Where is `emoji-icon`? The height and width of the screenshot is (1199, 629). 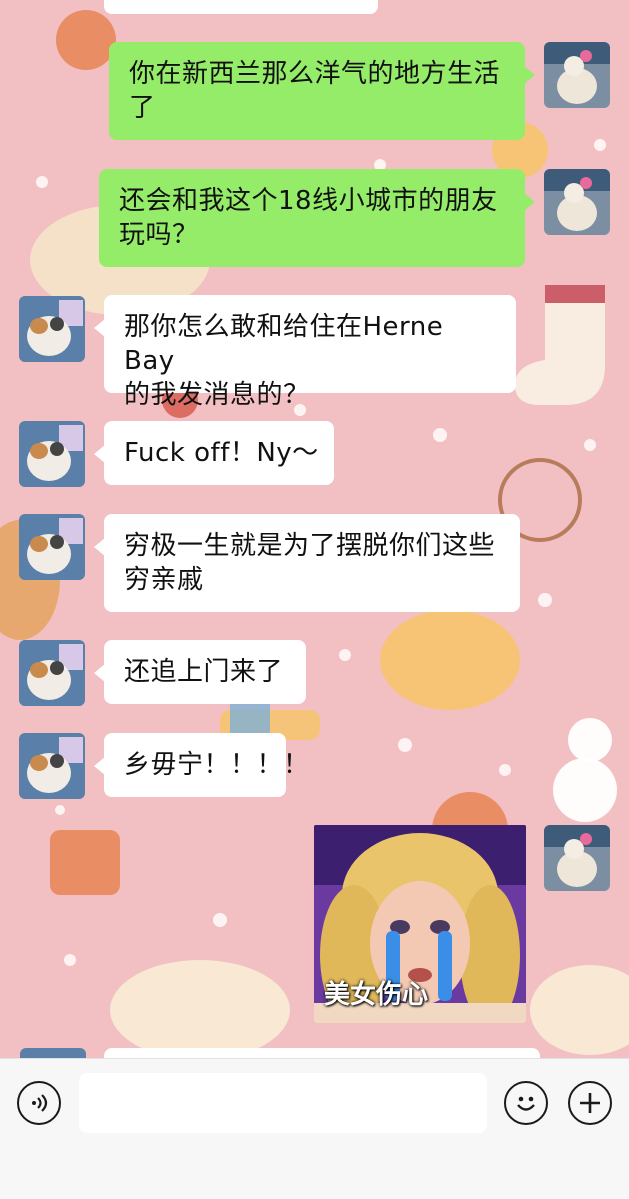 emoji-icon is located at coordinates (526, 1103).